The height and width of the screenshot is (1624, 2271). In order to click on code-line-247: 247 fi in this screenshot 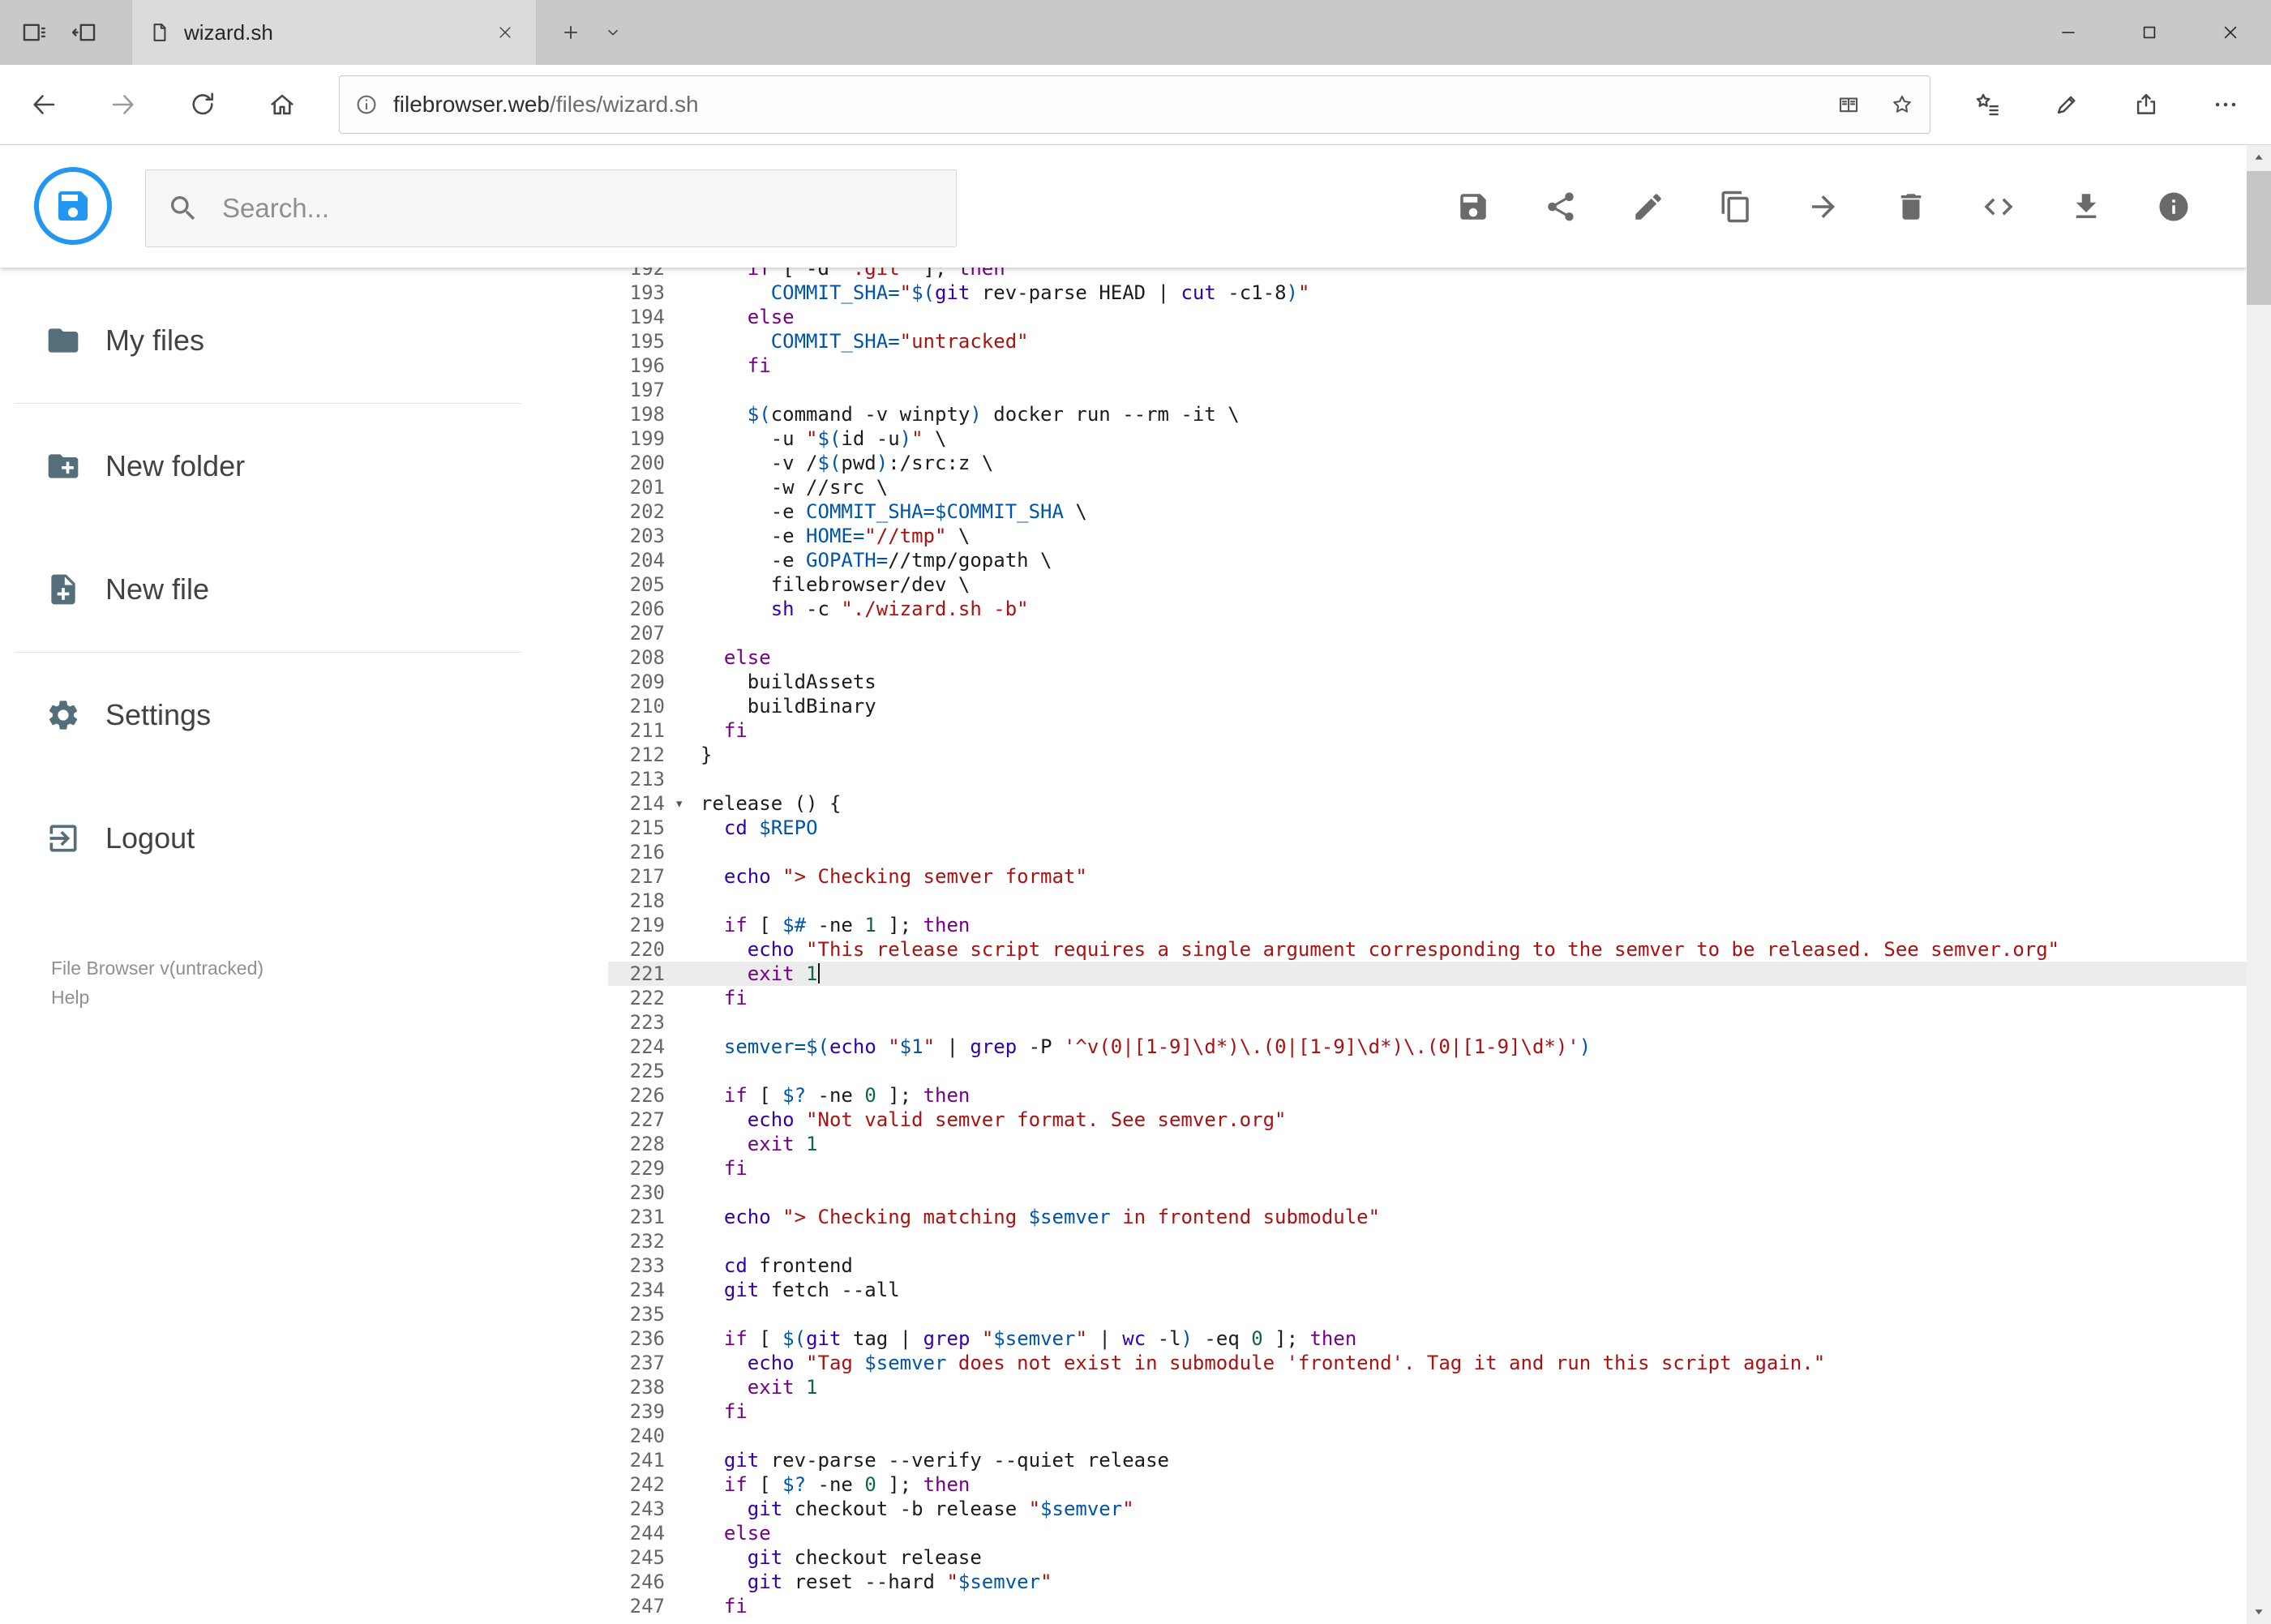, I will do `click(1427, 1606)`.